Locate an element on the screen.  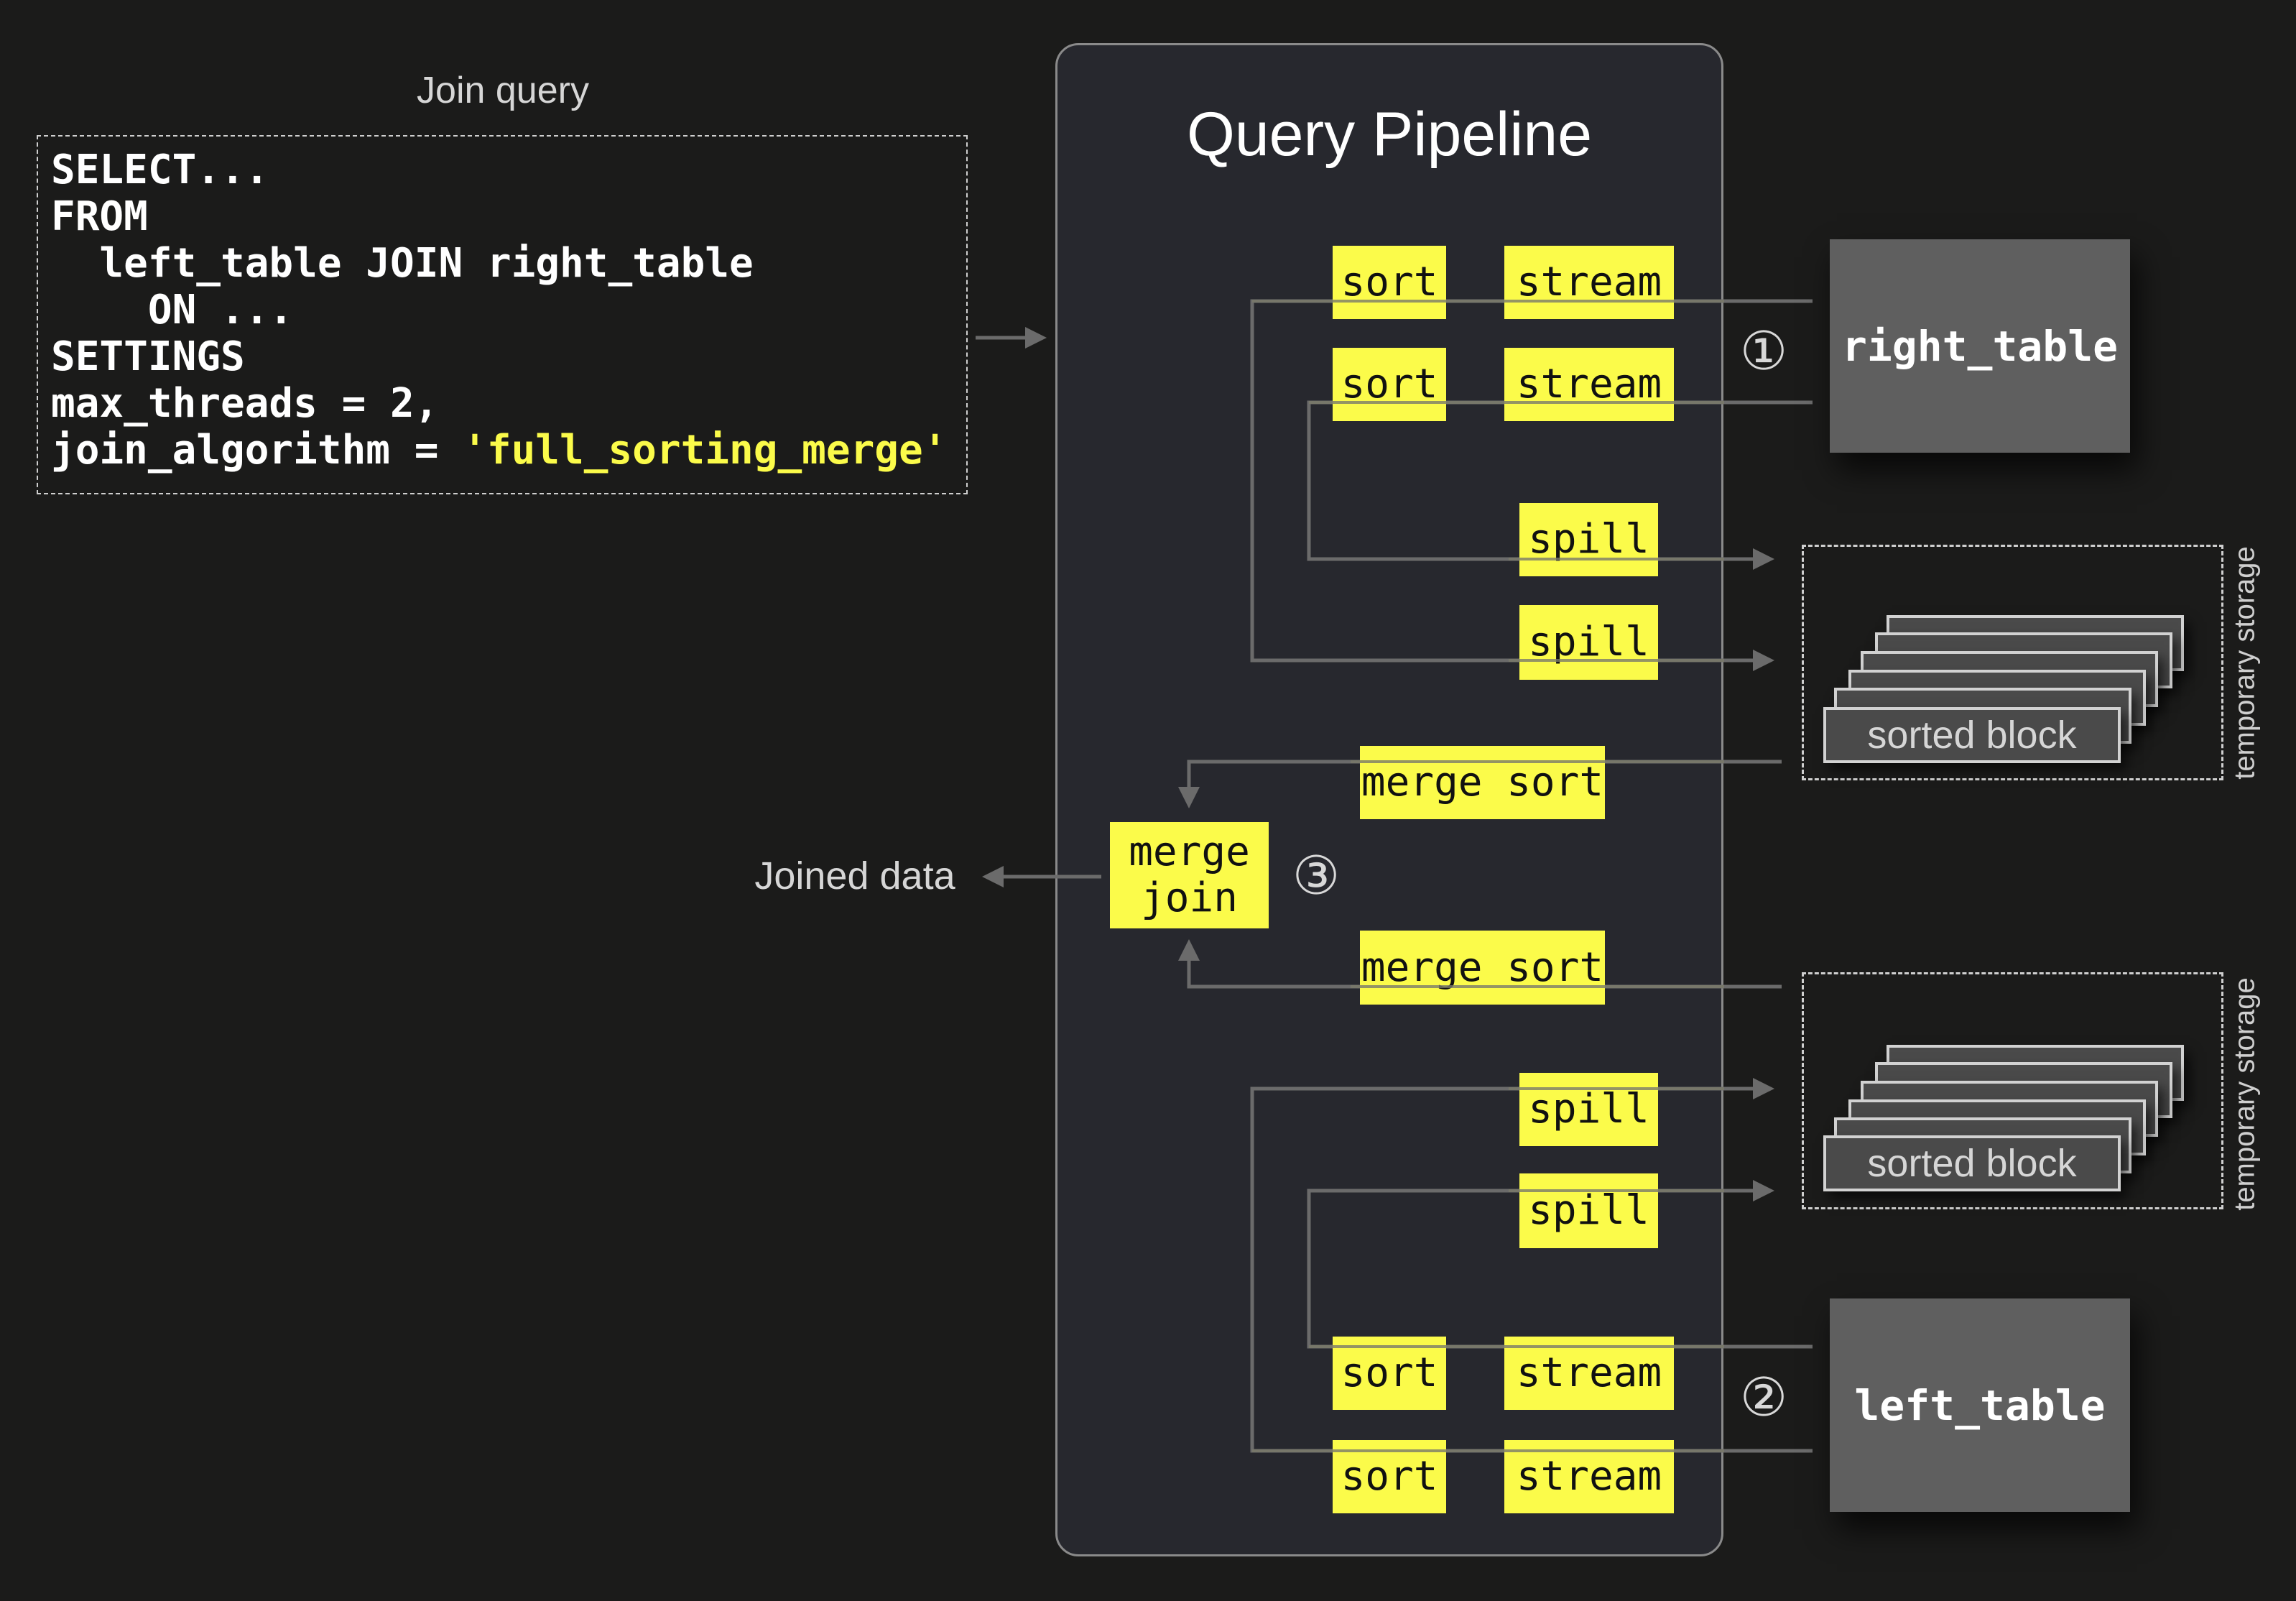
merge-join-line1: merge is located at coordinates (1189, 852).